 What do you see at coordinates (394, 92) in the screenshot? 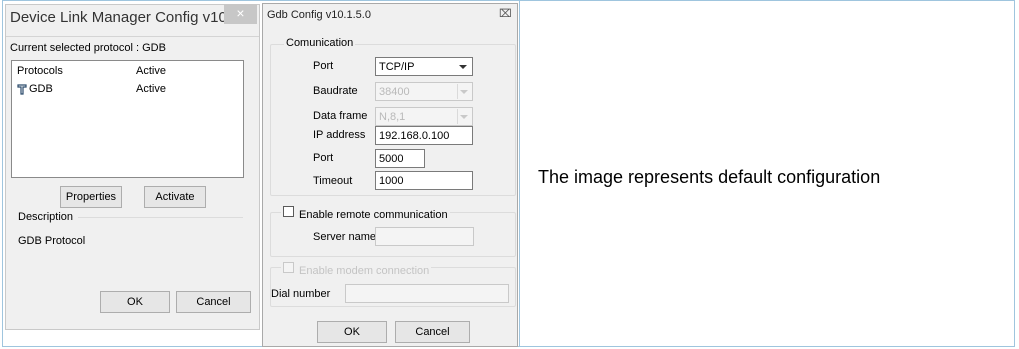
I see `baudrate-select-value: 38400` at bounding box center [394, 92].